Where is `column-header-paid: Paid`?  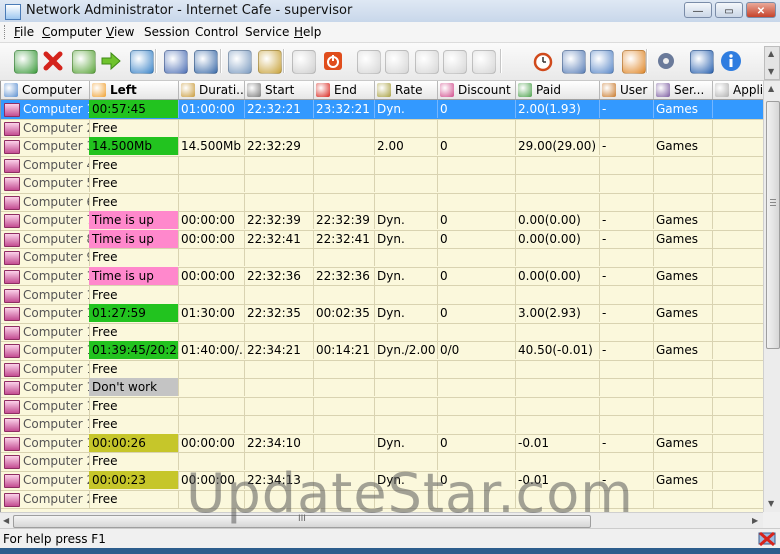
column-header-paid: Paid is located at coordinates (557, 90).